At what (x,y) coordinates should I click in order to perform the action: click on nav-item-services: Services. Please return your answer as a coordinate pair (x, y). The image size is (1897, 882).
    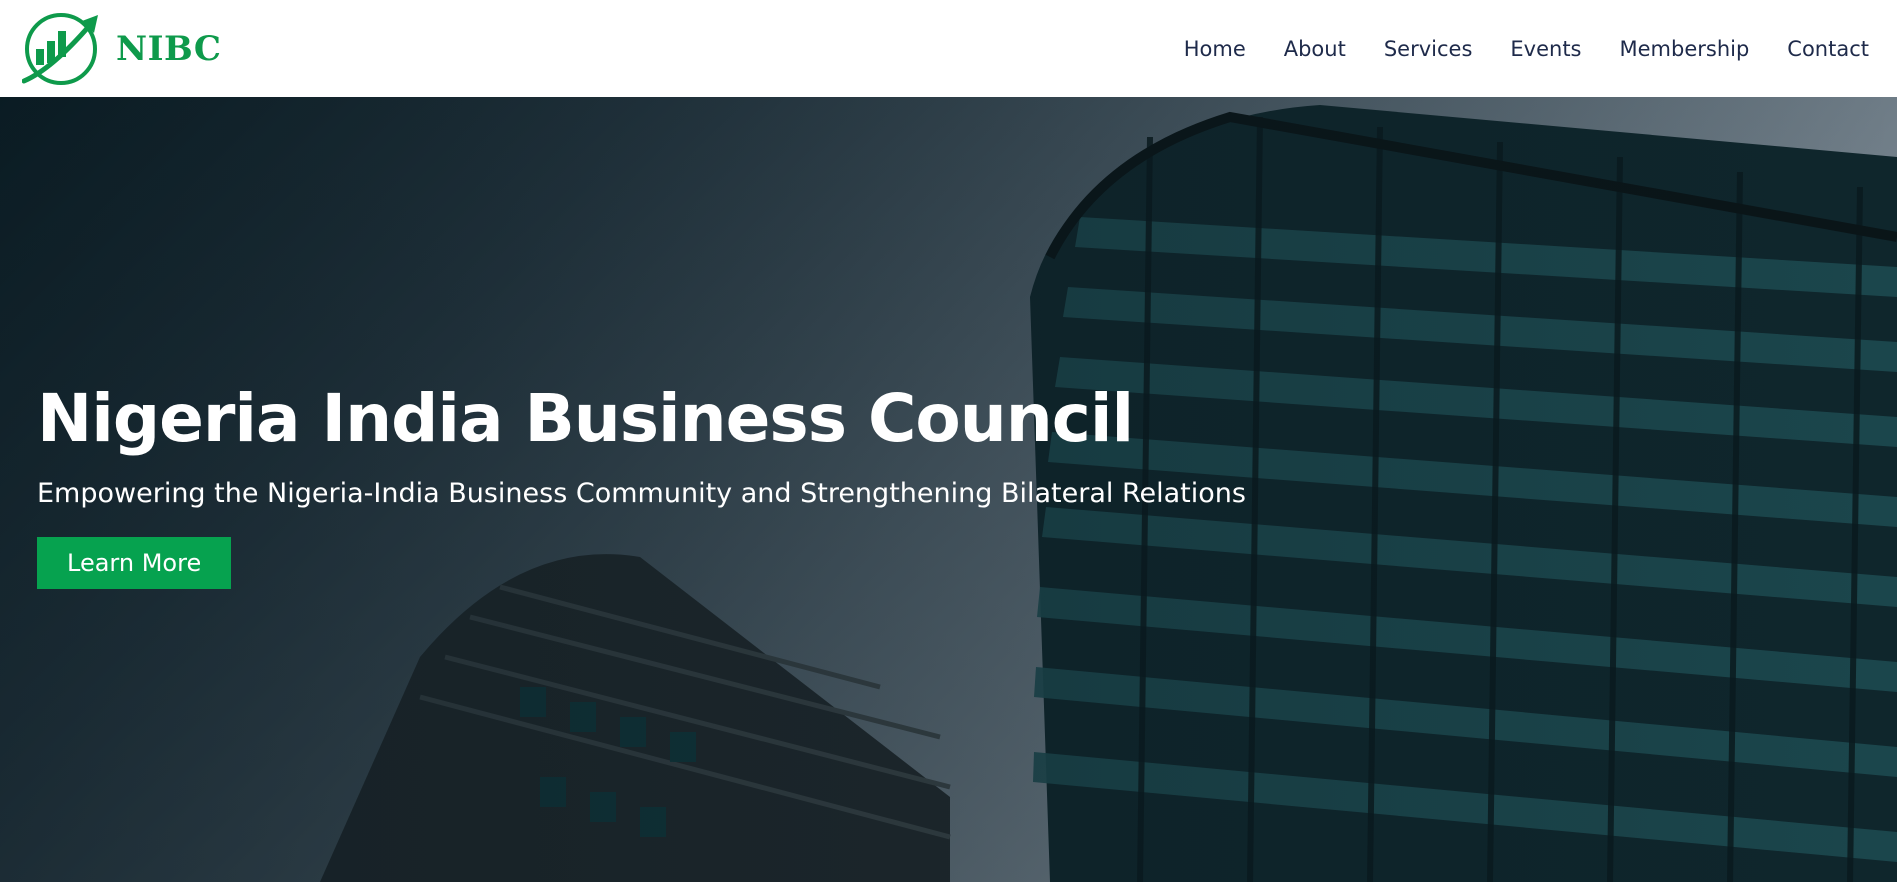
    Looking at the image, I should click on (1428, 49).